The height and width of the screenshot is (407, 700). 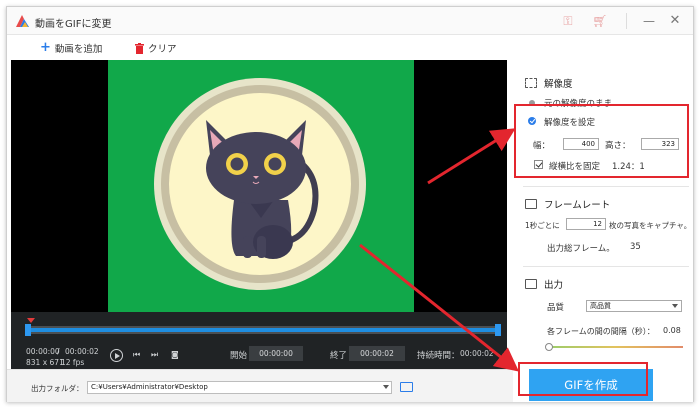 What do you see at coordinates (276, 353) in the screenshot?
I see `start-time-input: 00:00:00` at bounding box center [276, 353].